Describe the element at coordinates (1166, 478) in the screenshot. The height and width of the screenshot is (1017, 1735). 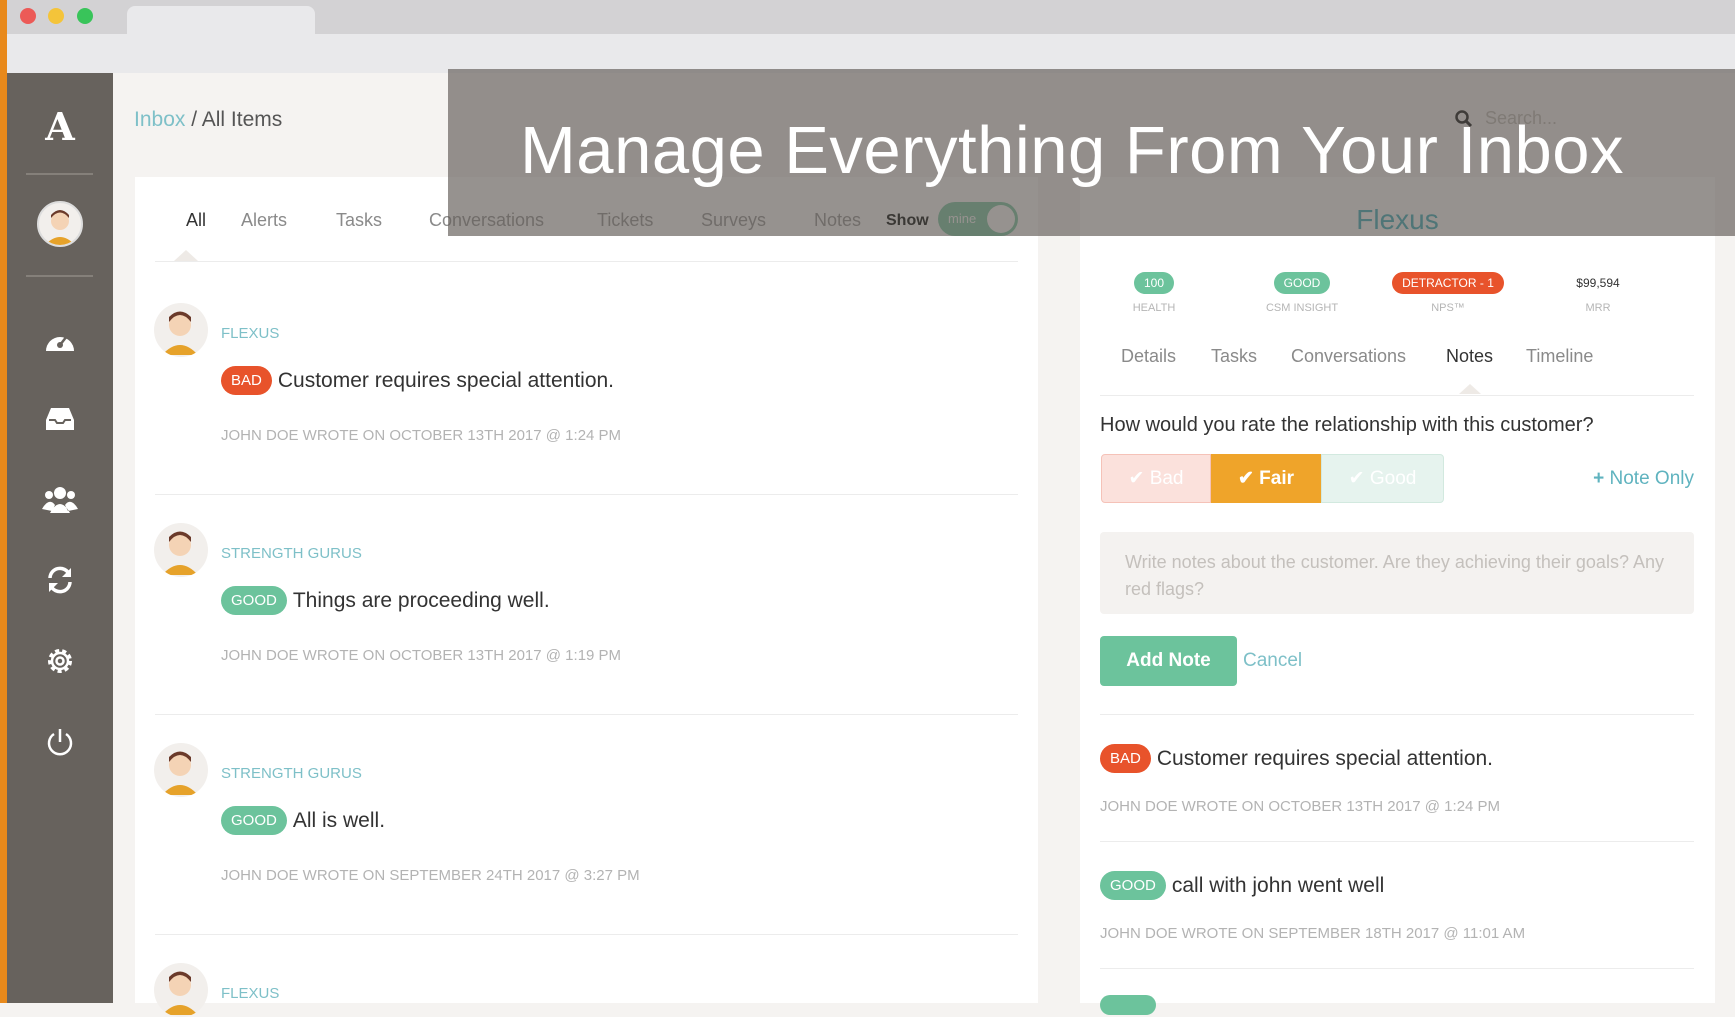
I see `rating-label: Bad` at that location.